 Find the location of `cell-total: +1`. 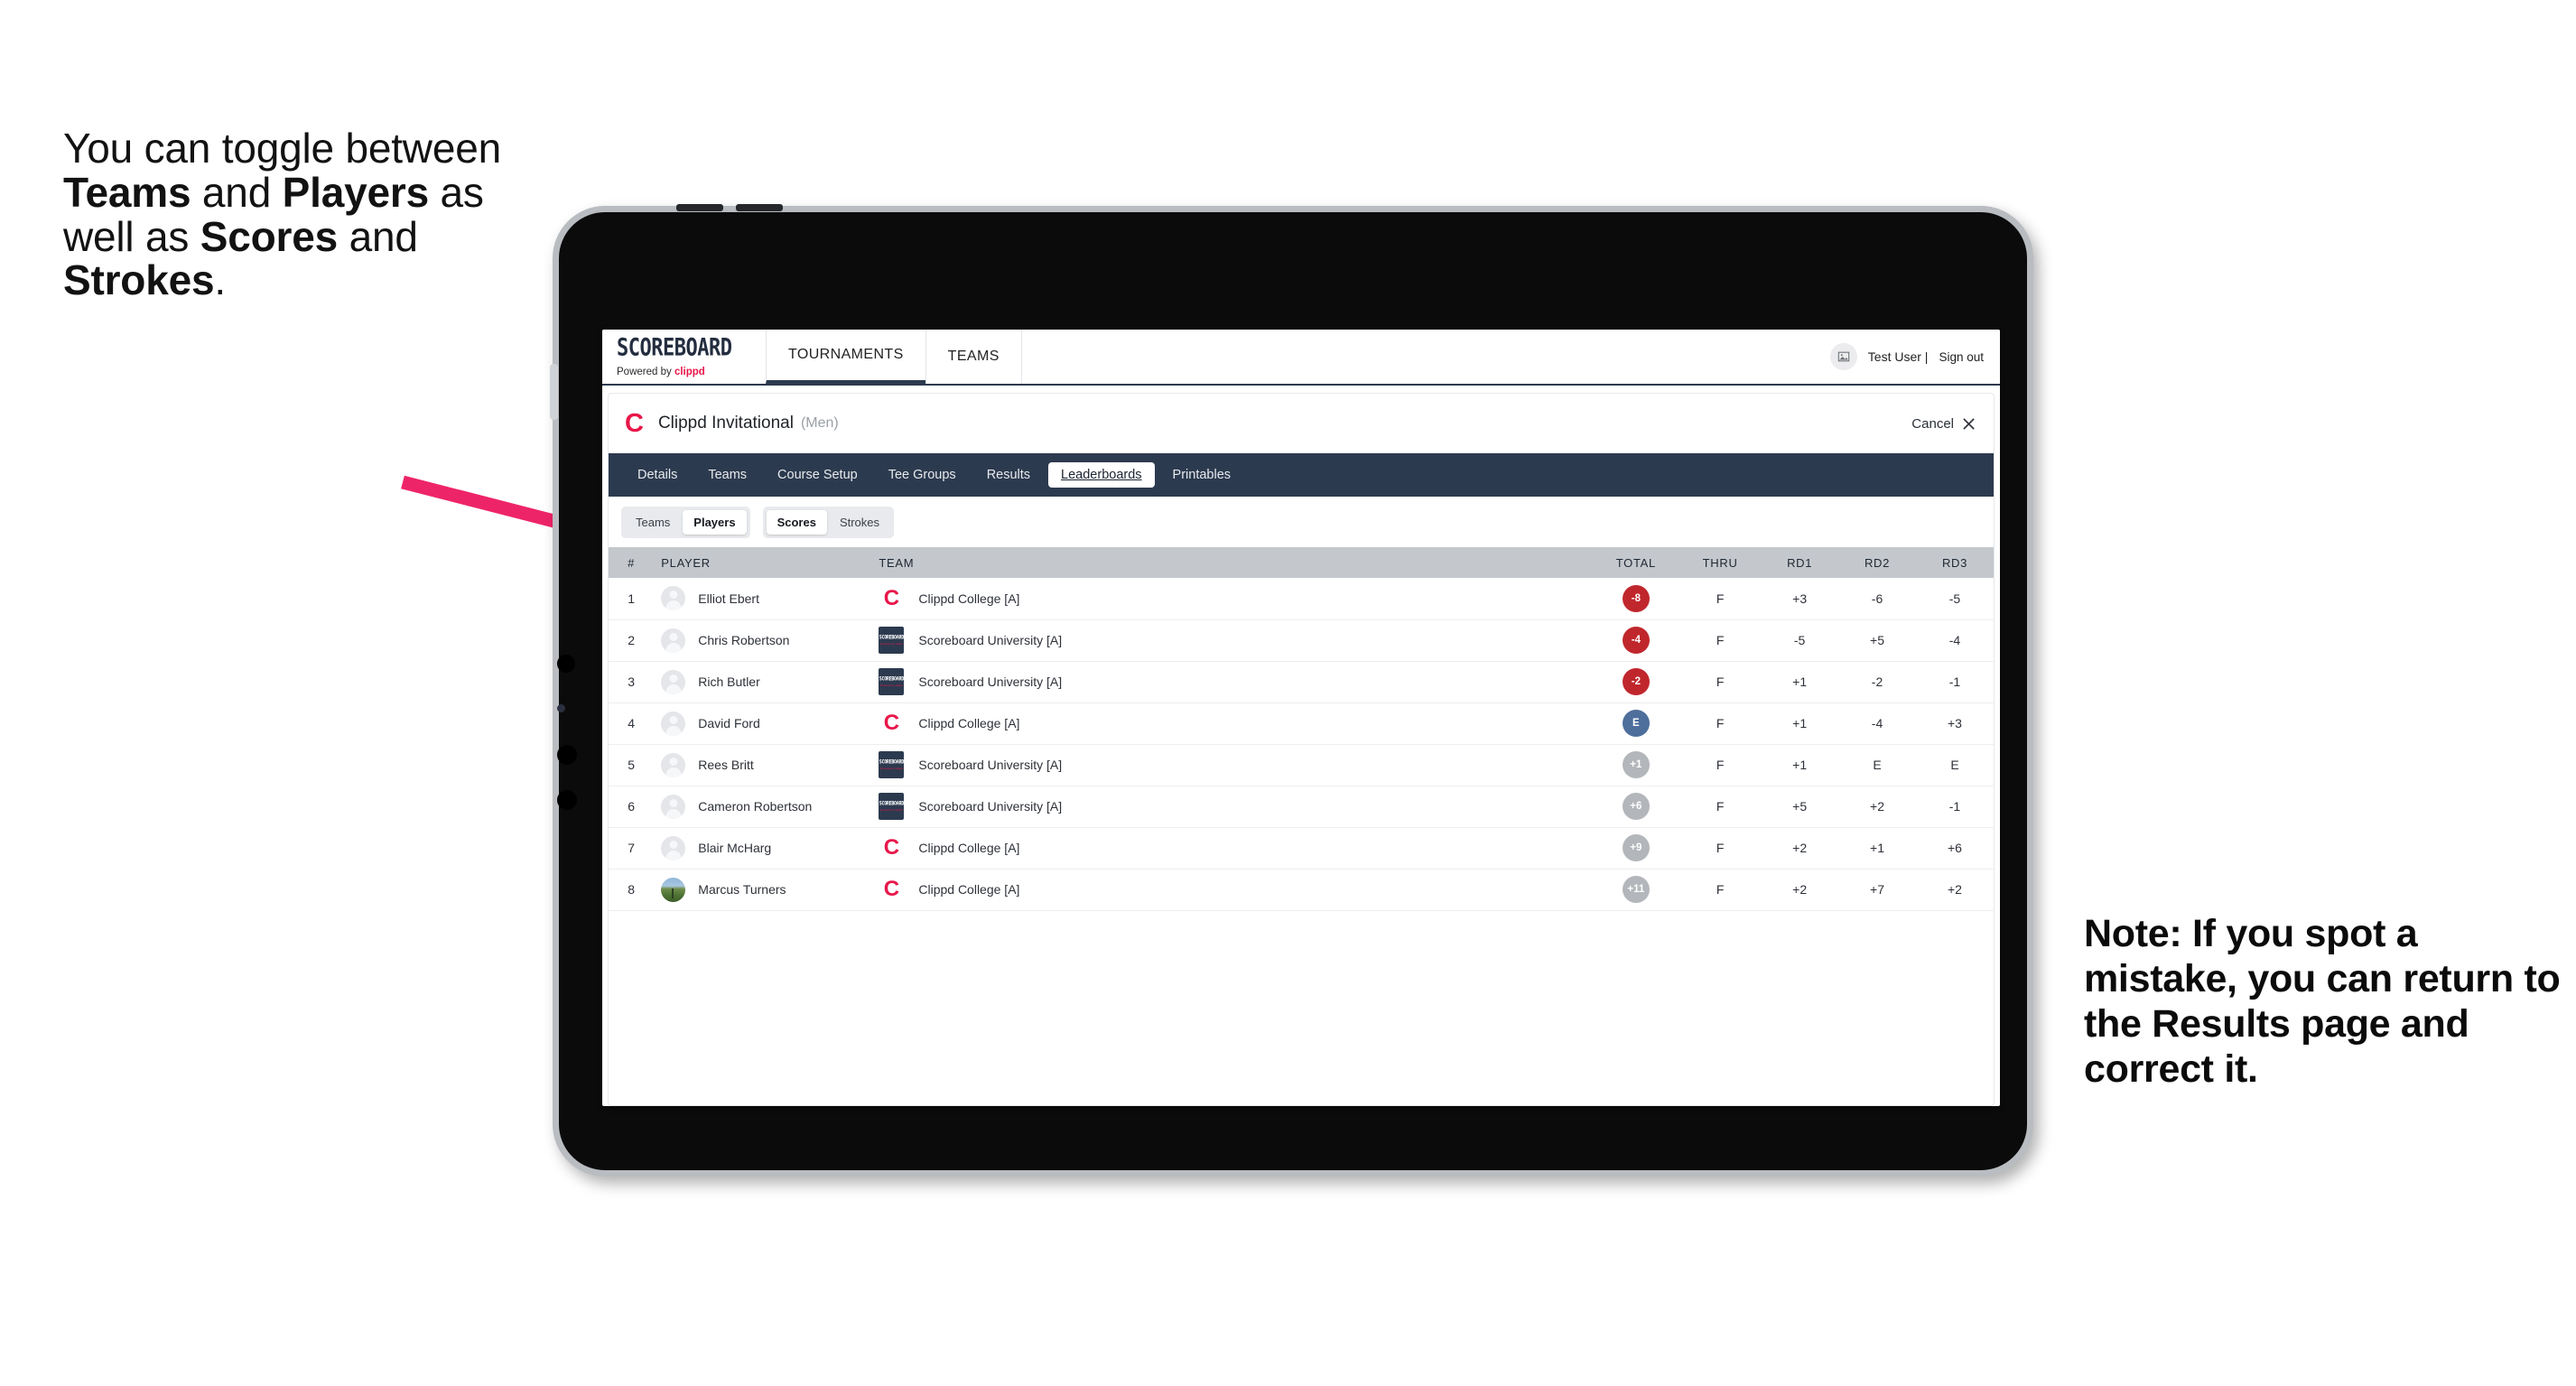

cell-total: +1 is located at coordinates (1636, 765).